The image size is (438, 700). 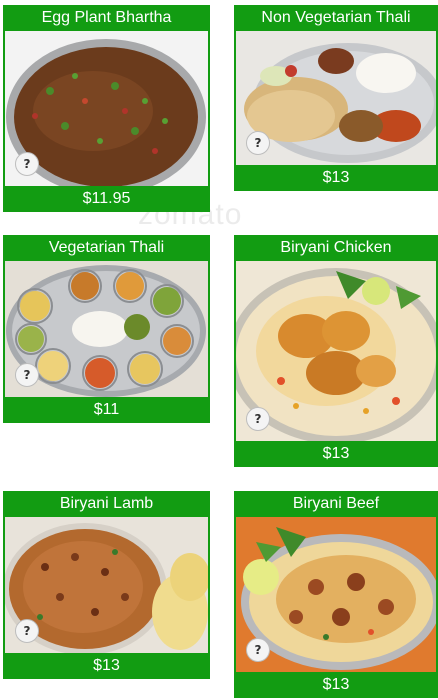 What do you see at coordinates (106, 247) in the screenshot?
I see `menu-item-title: Vegetarian Thali` at bounding box center [106, 247].